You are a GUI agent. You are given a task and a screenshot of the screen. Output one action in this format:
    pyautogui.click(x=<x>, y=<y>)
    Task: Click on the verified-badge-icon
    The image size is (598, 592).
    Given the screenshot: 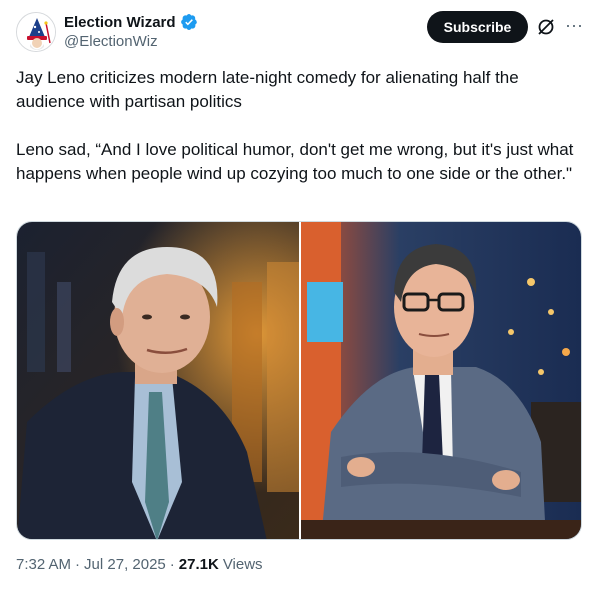 What is the action you would take?
    pyautogui.click(x=189, y=22)
    